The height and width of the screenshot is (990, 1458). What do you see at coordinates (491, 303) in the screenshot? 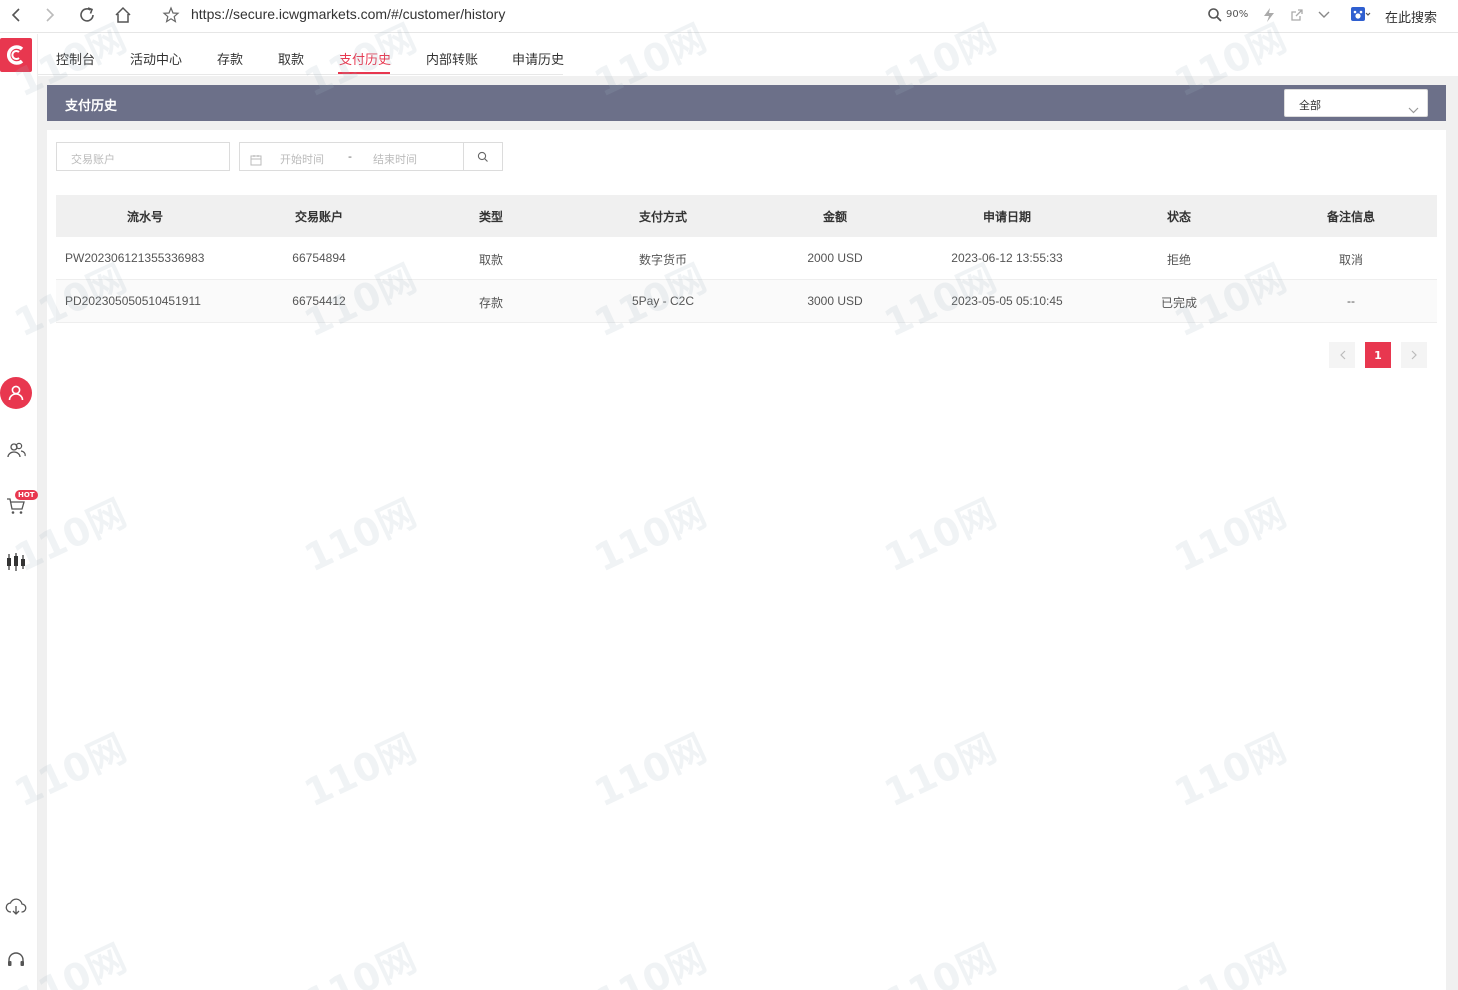
I see `cell-type: 存款` at bounding box center [491, 303].